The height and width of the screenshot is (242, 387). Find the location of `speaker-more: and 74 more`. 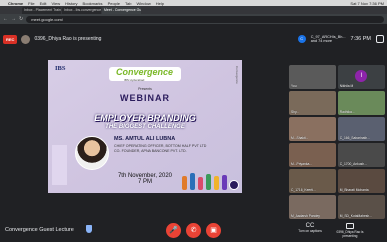

speaker-more: and 74 more is located at coordinates (321, 41).